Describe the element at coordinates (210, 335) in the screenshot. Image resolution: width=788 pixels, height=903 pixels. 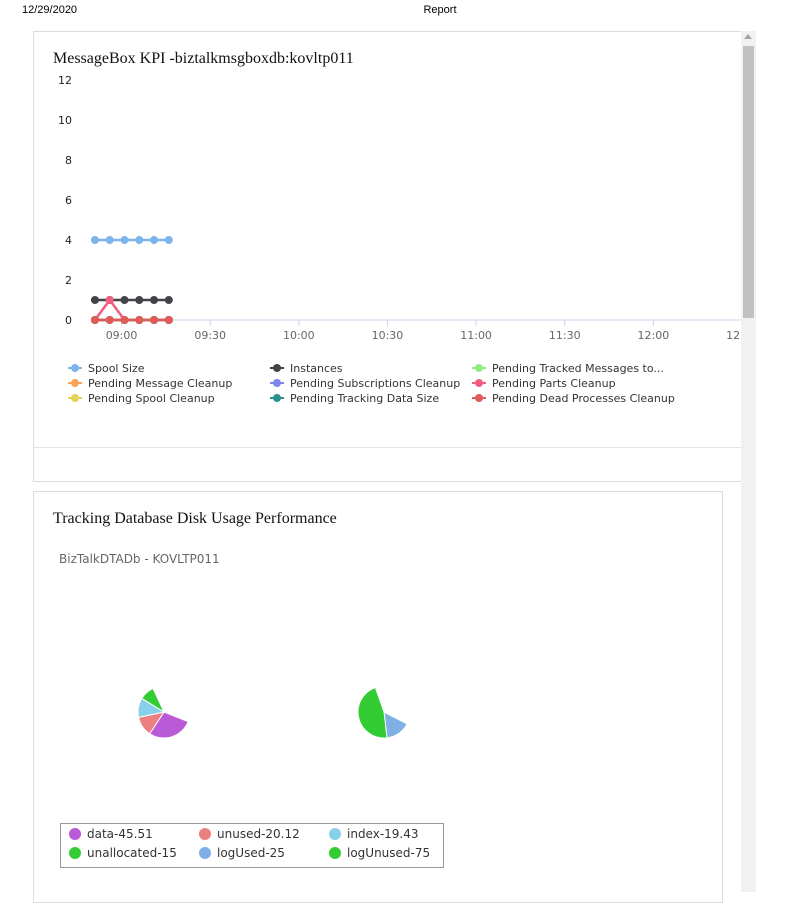
I see `x-tick-label: 09:30` at that location.